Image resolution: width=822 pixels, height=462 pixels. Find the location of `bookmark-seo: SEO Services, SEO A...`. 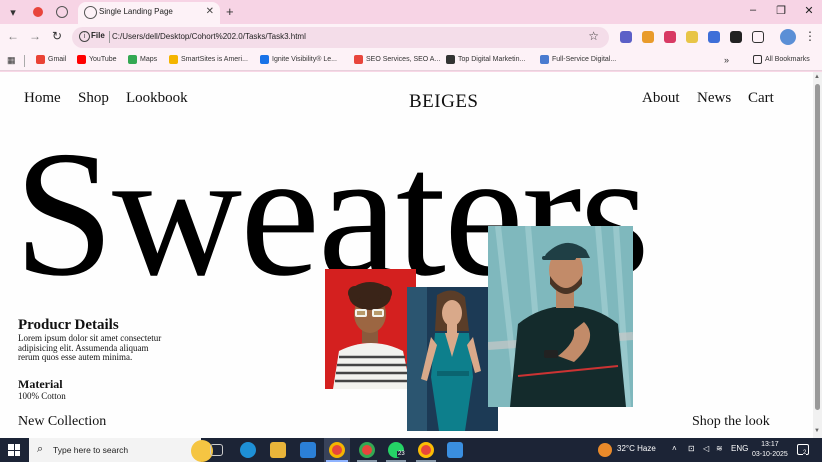

bookmark-seo: SEO Services, SEO A... is located at coordinates (397, 59).